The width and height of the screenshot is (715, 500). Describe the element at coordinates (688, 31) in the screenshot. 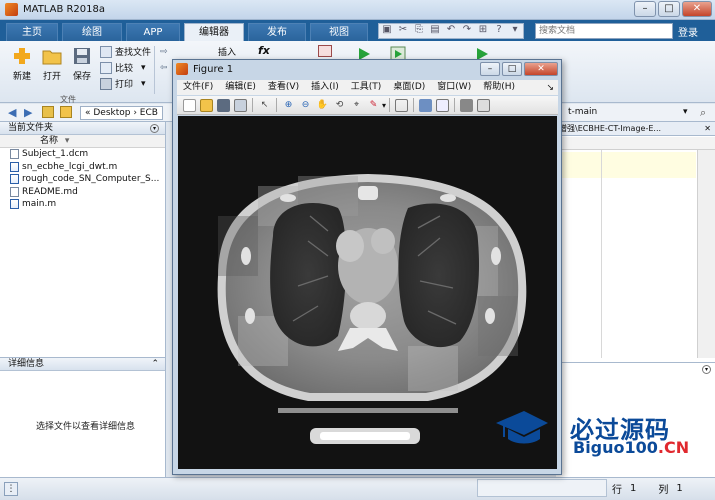

I see `login-button: 登录` at that location.